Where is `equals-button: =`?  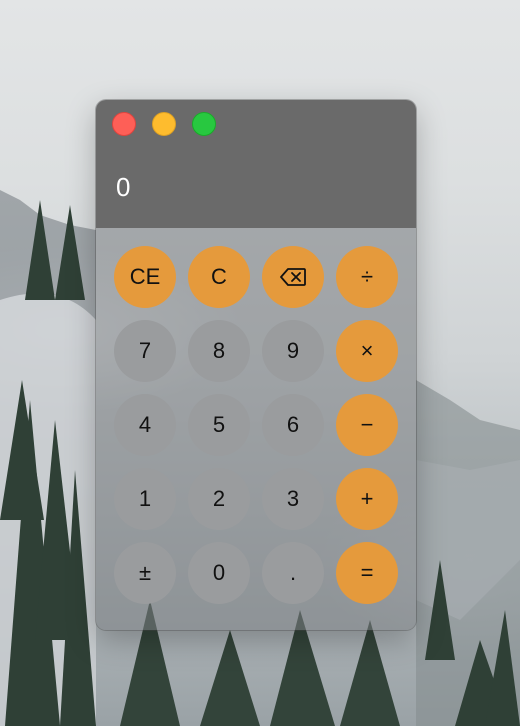
equals-button: = is located at coordinates (367, 573).